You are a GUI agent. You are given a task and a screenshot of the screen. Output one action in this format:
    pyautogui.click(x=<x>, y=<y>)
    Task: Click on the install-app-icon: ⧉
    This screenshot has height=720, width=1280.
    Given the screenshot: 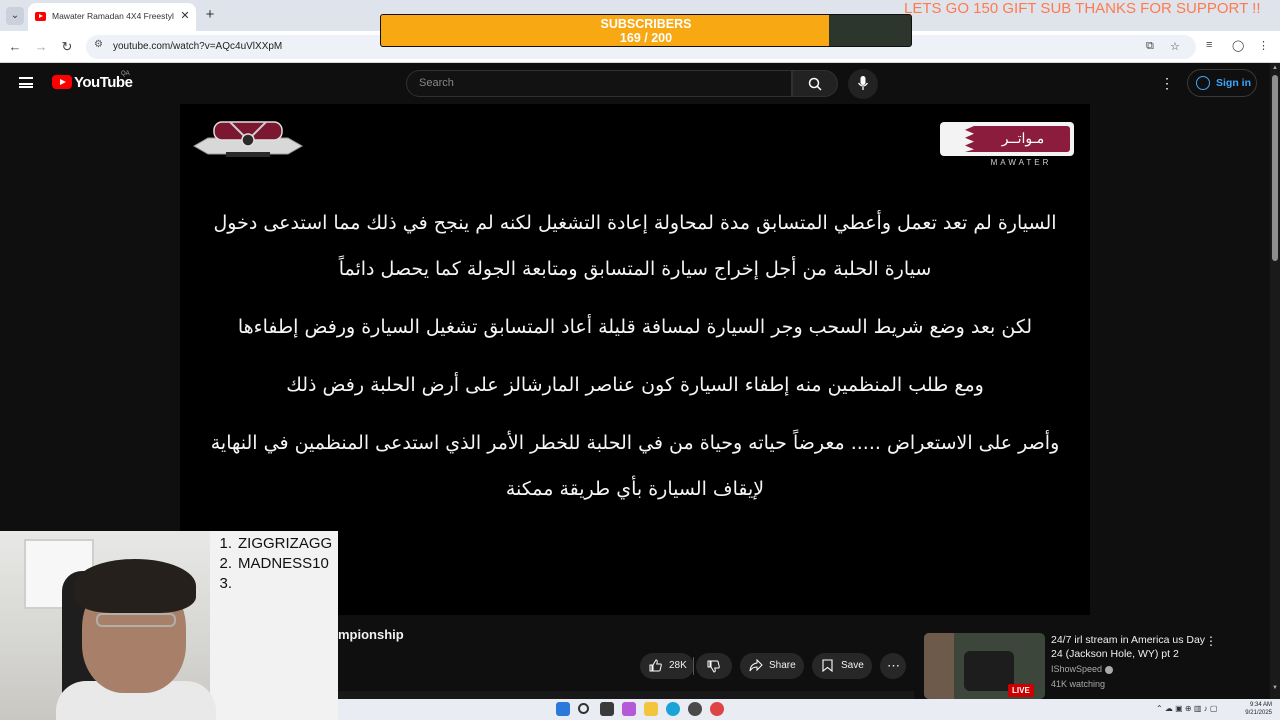 What is the action you would take?
    pyautogui.click(x=1150, y=46)
    